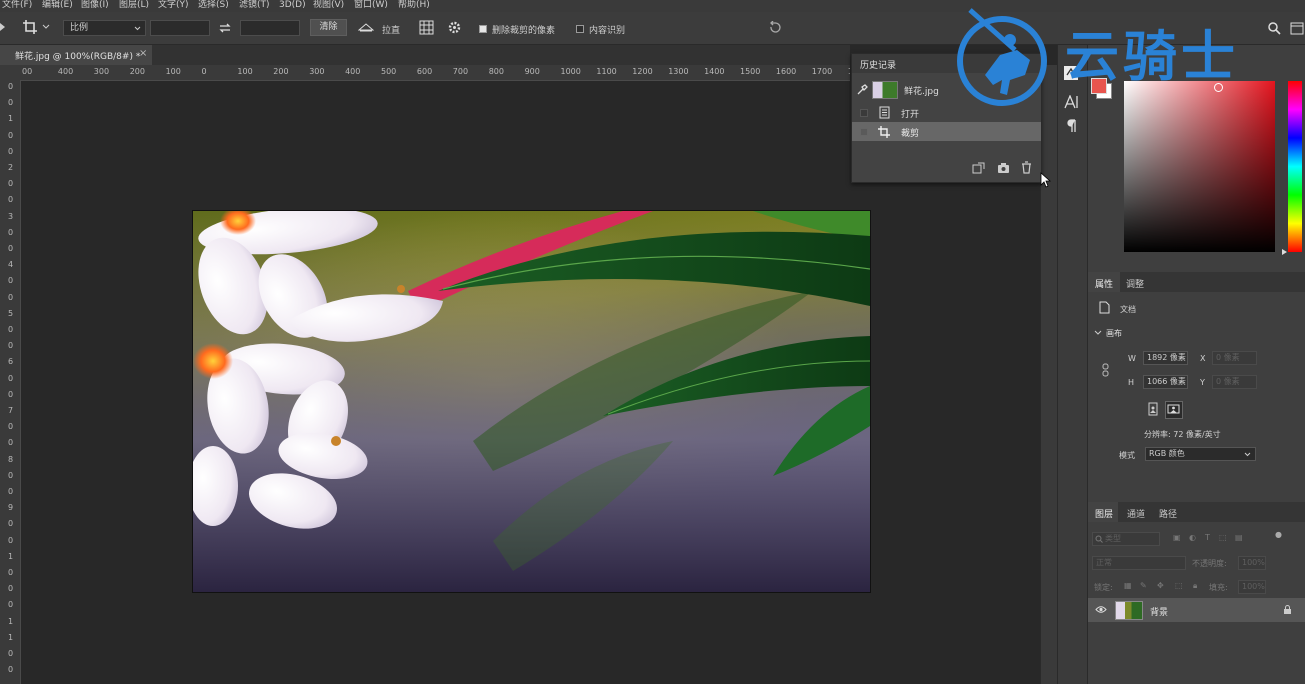 This screenshot has width=1305, height=684. What do you see at coordinates (1104, 283) in the screenshot?
I see `tab-properties: 属性` at bounding box center [1104, 283].